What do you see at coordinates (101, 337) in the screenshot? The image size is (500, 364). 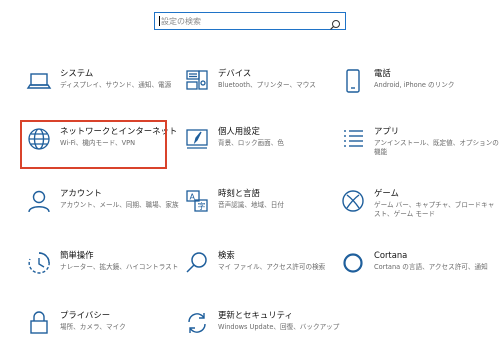 I see `tile-privacy: プライバシー 場所、カメラ、マイク` at bounding box center [101, 337].